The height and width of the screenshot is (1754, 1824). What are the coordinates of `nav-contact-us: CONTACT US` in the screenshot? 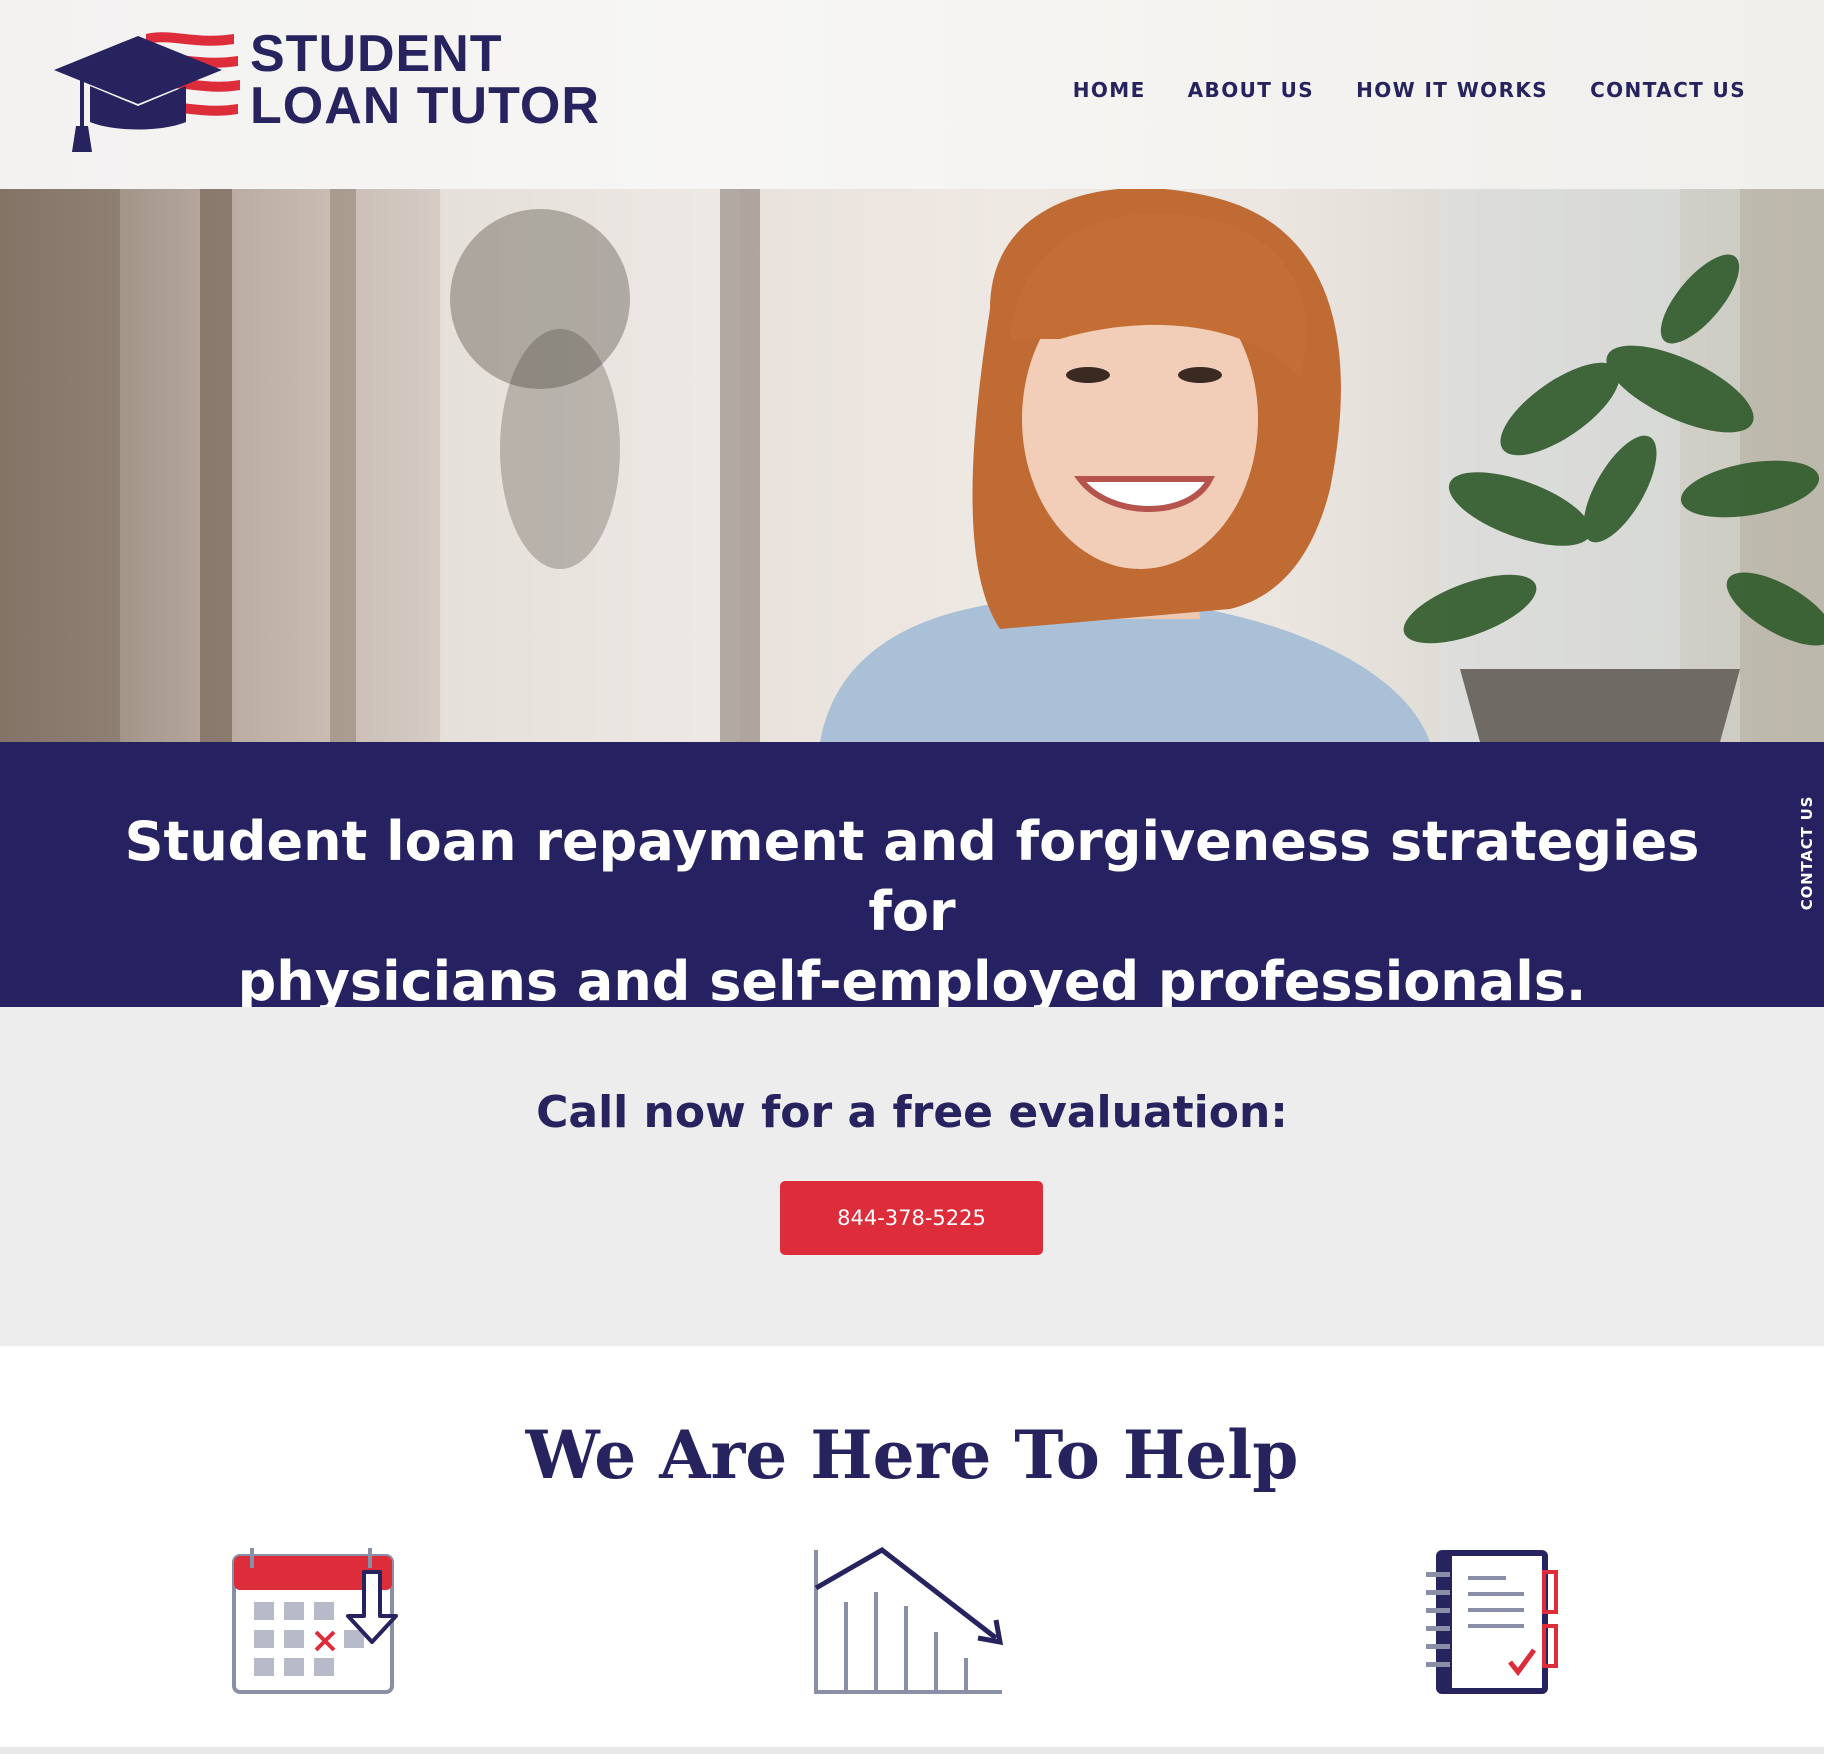 It's located at (1668, 90).